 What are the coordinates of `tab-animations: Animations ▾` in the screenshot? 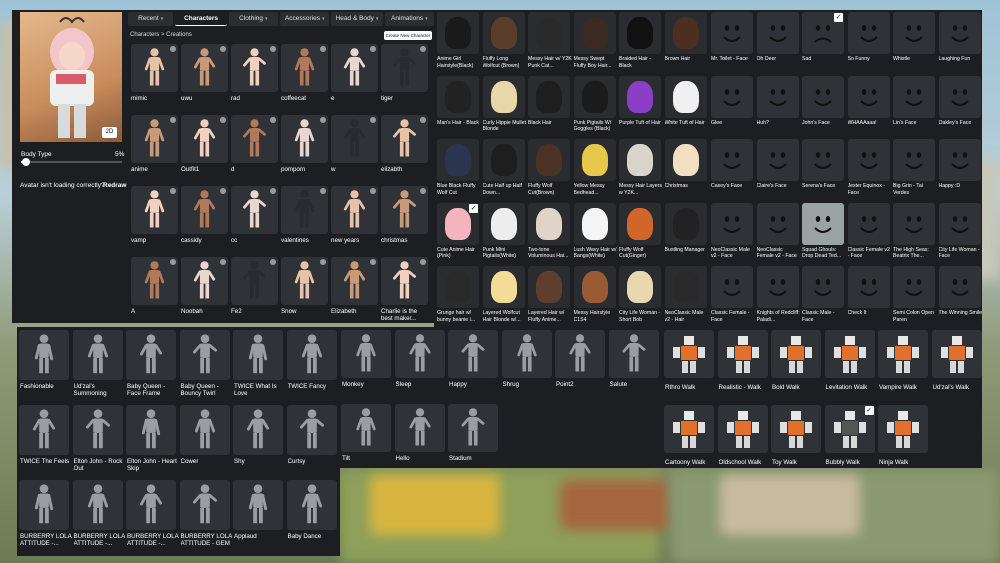 It's located at (409, 19).